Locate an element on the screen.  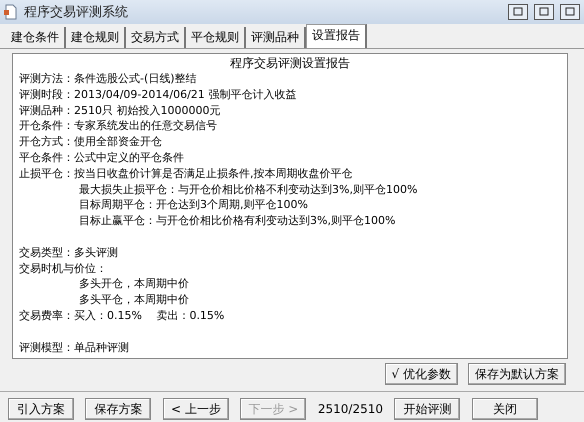
footer-button: 保存方案 is located at coordinates (118, 409).